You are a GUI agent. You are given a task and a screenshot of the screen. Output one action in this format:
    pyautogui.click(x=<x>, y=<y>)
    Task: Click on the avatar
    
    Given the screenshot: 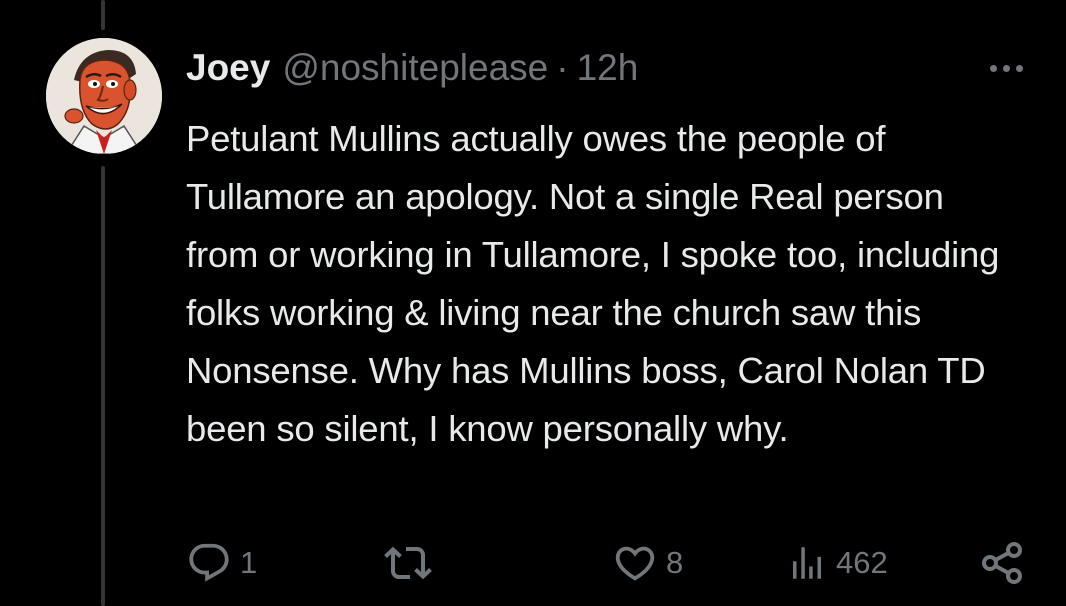 What is the action you would take?
    pyautogui.click(x=104, y=96)
    